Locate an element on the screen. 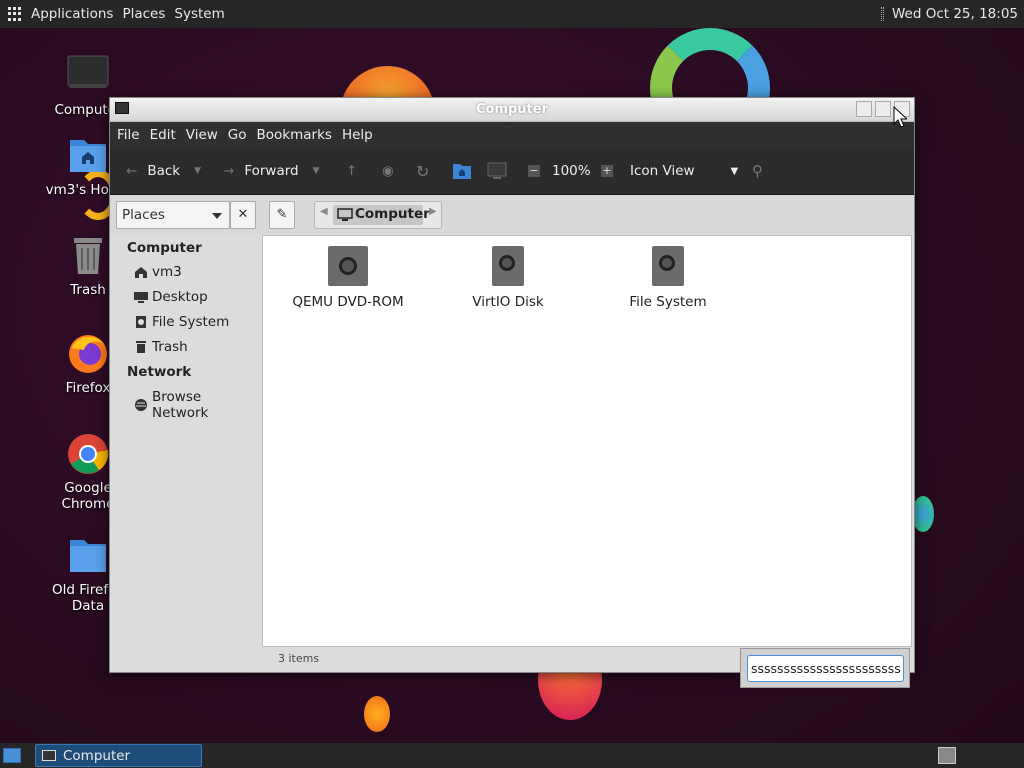  home-folder-button is located at coordinates (462, 171).